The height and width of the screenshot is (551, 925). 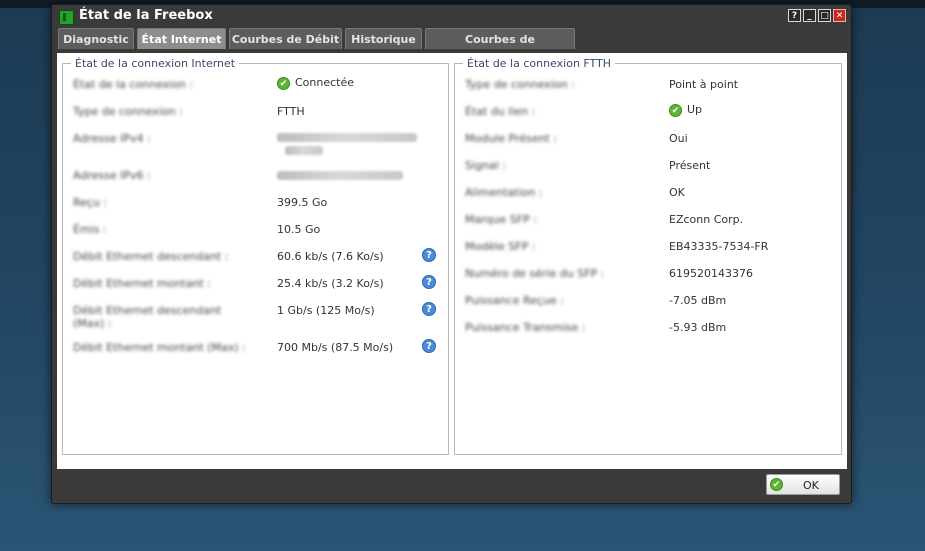 What do you see at coordinates (302, 202) in the screenshot?
I see `row-value: 399.5 Go` at bounding box center [302, 202].